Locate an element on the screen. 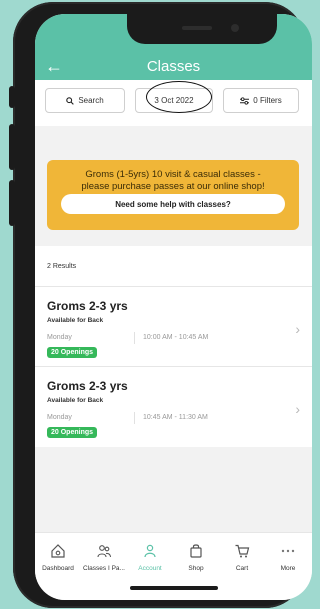  home-icon is located at coordinates (58, 551).